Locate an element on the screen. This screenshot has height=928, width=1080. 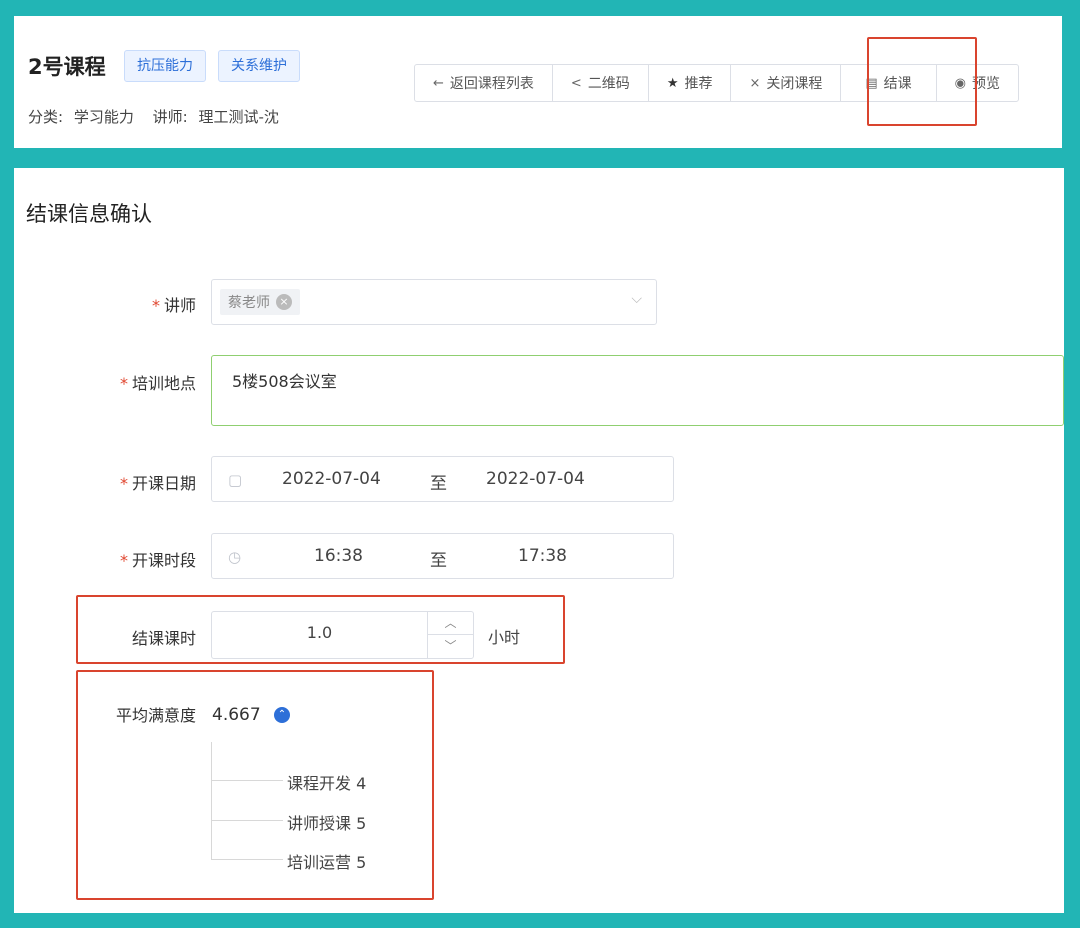
course-tag: 抗压能力 is located at coordinates (165, 66).